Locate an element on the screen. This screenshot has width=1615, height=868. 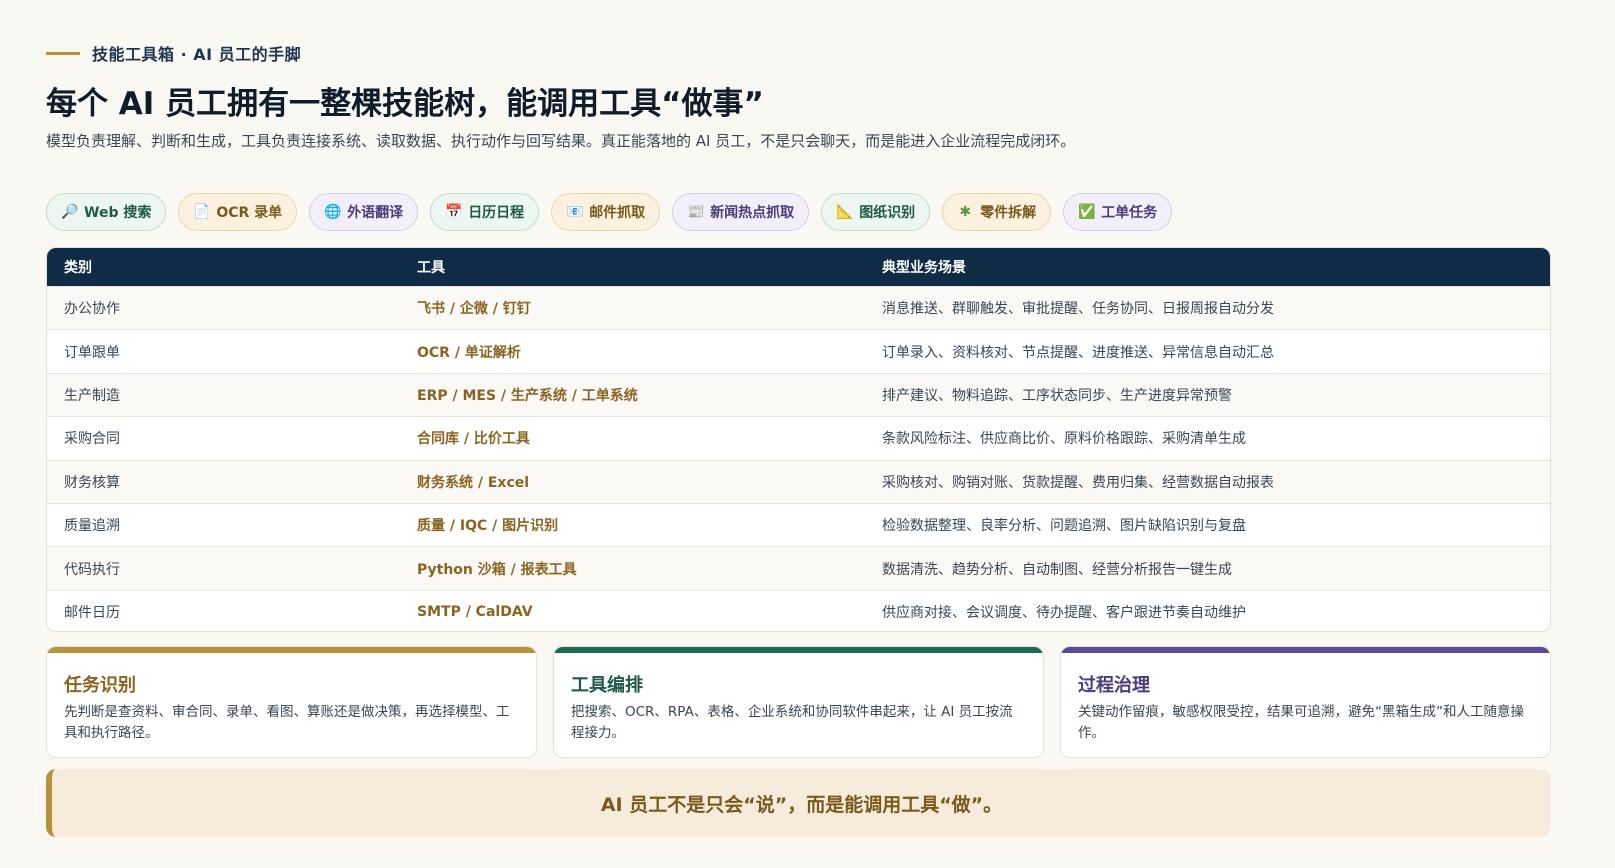
chip-label: 零件拆解 is located at coordinates (1008, 213).